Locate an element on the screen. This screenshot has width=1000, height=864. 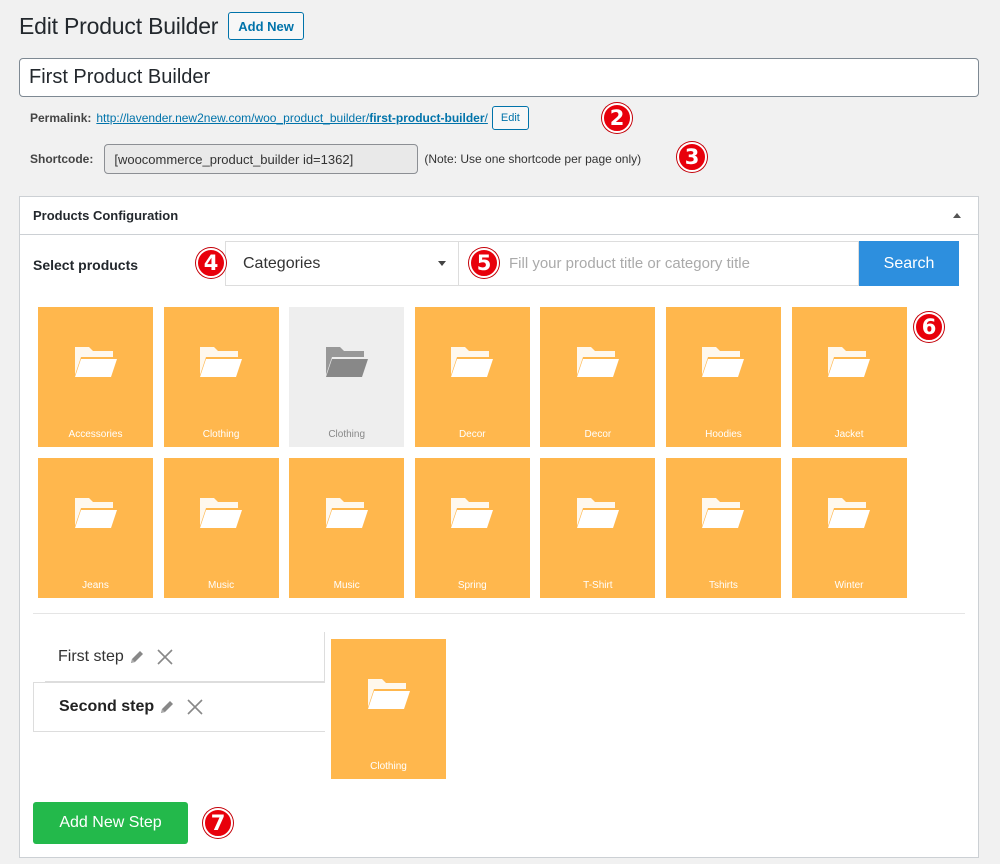
category-tile: Accessories is located at coordinates (95, 377).